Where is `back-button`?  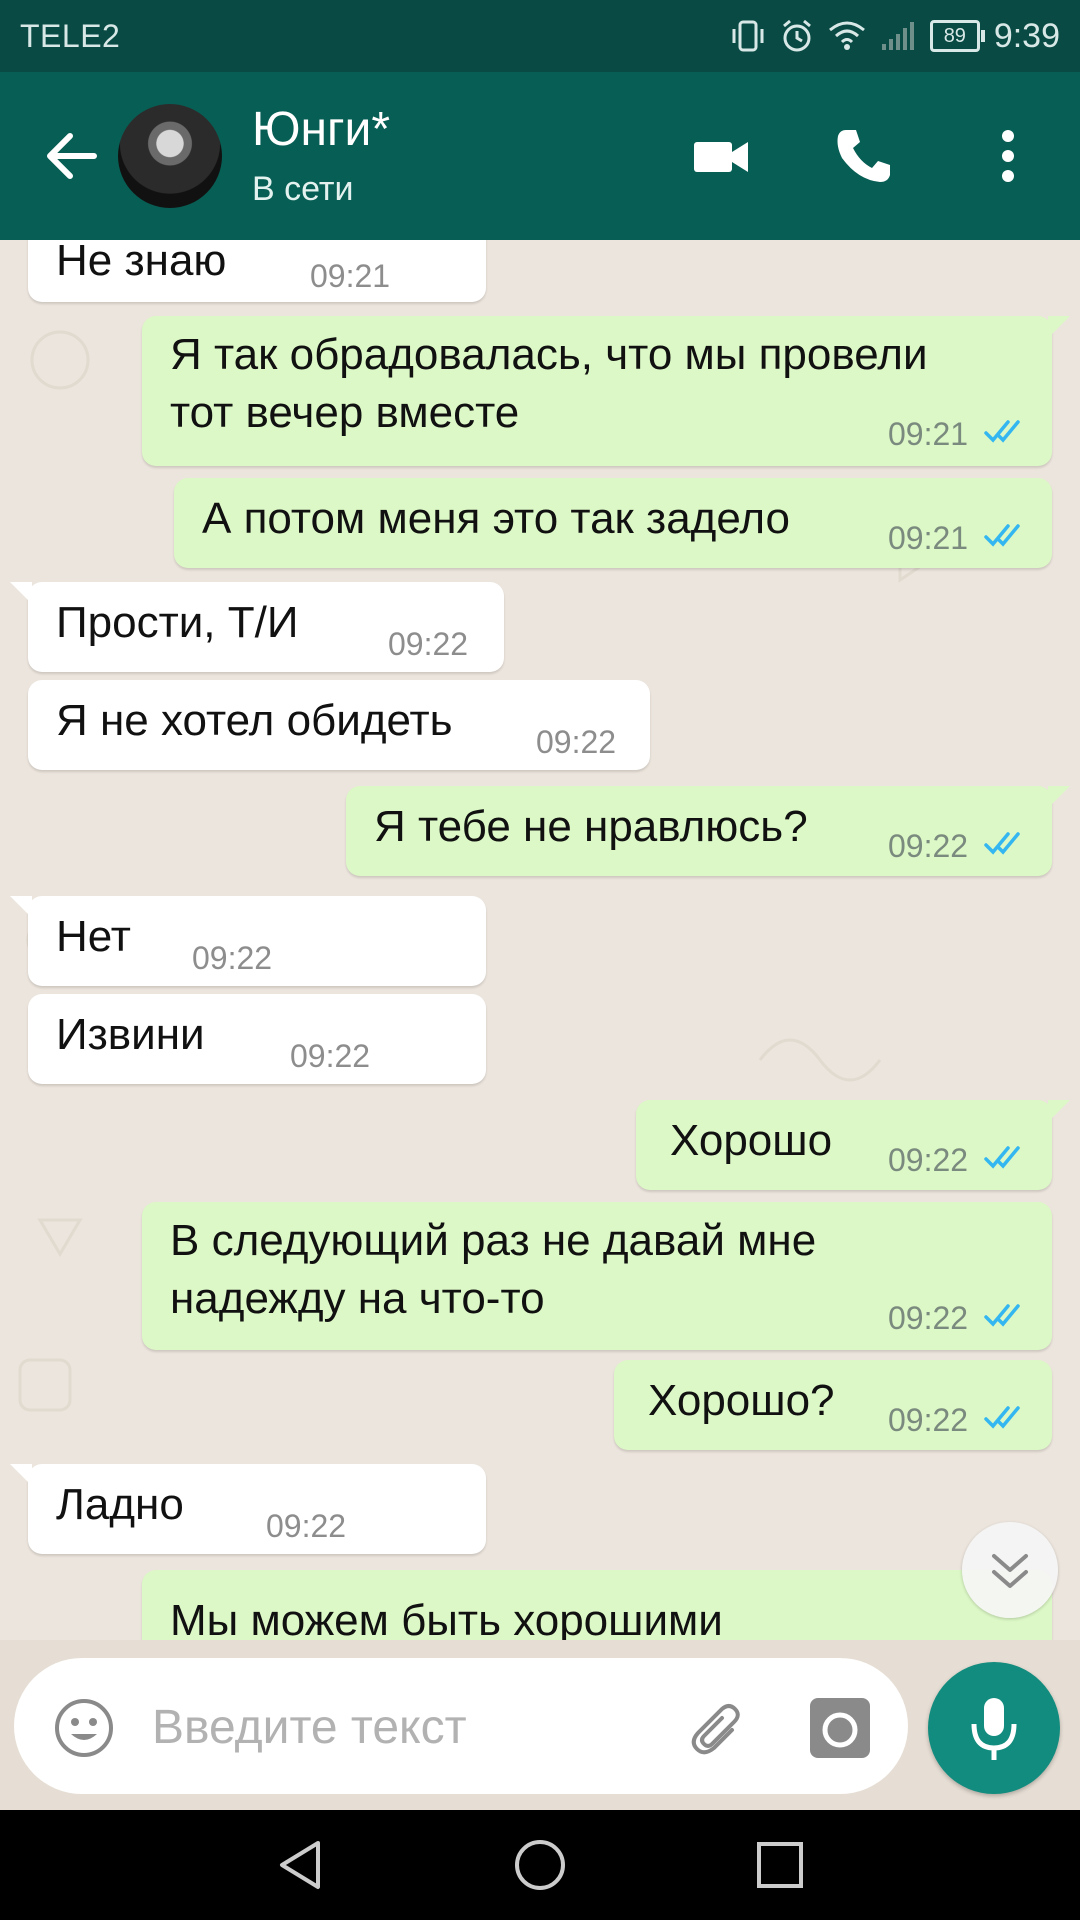 back-button is located at coordinates (72, 156).